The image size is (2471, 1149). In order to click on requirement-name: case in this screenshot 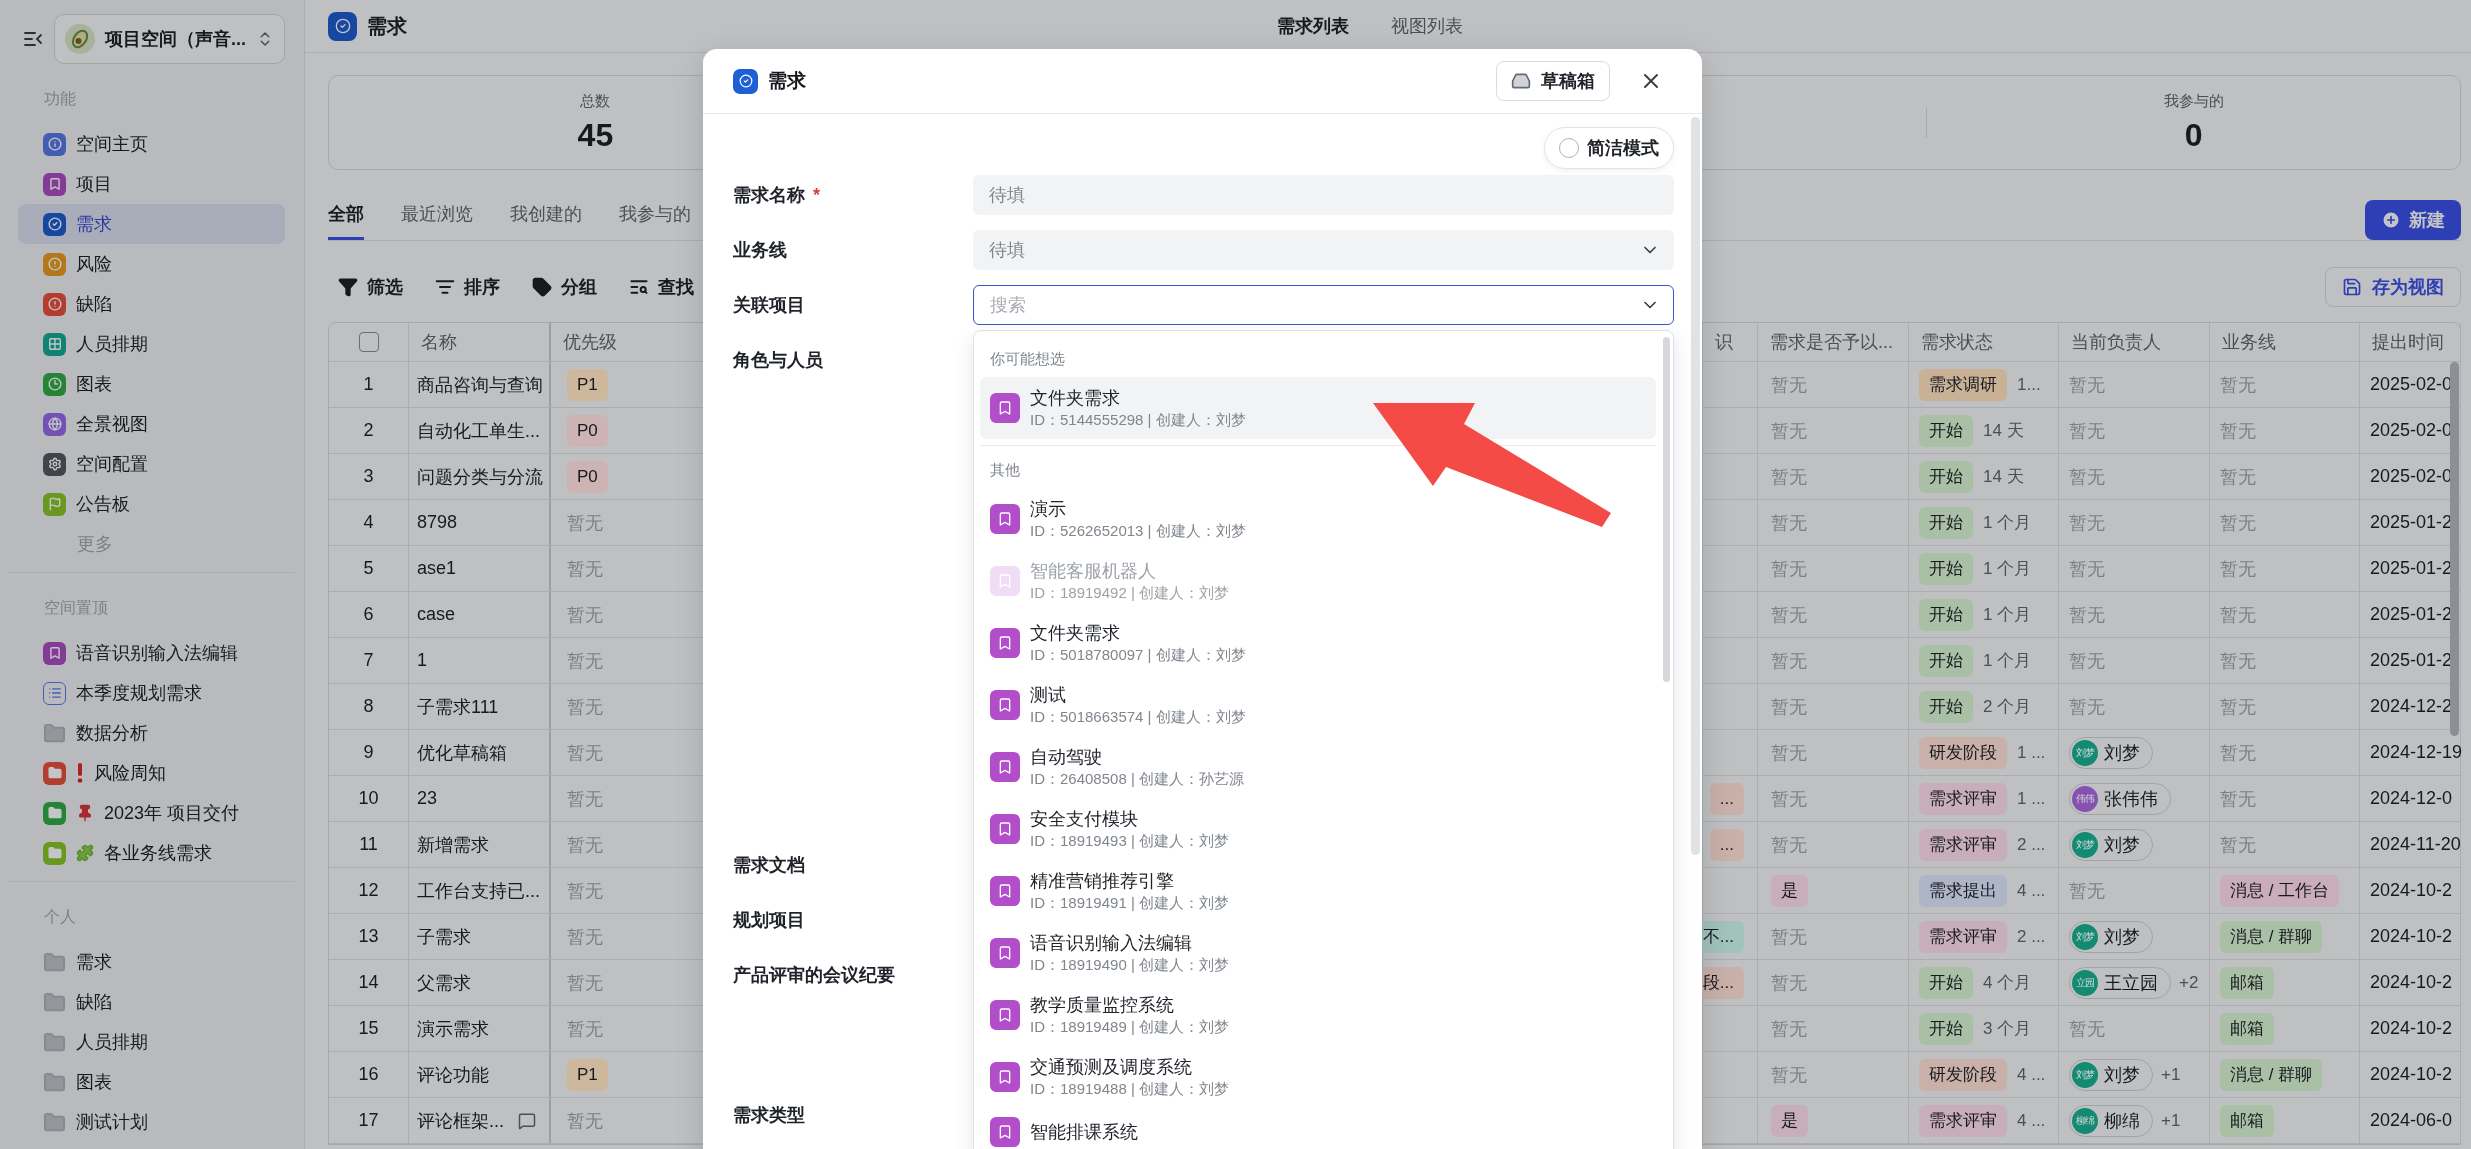, I will do `click(436, 614)`.